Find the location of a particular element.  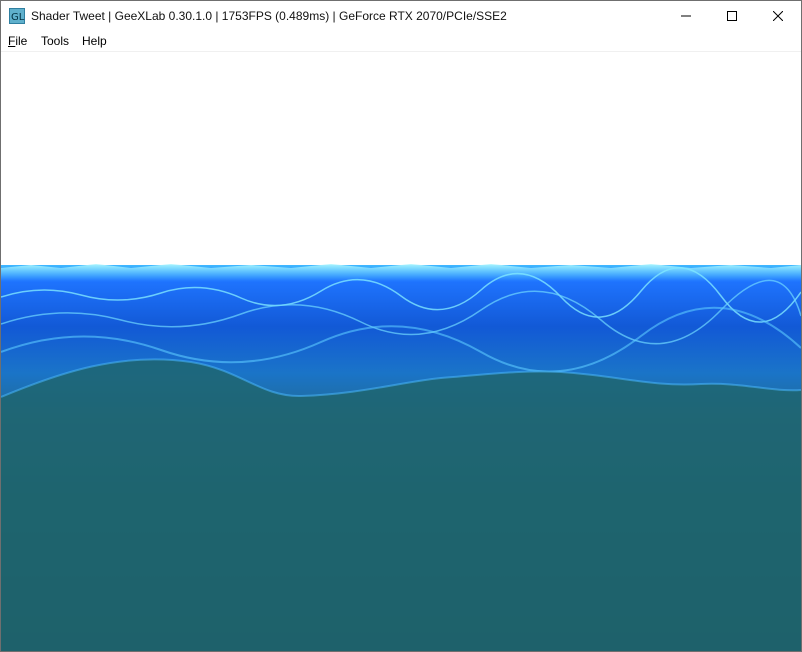

maximize-button is located at coordinates (732, 16).